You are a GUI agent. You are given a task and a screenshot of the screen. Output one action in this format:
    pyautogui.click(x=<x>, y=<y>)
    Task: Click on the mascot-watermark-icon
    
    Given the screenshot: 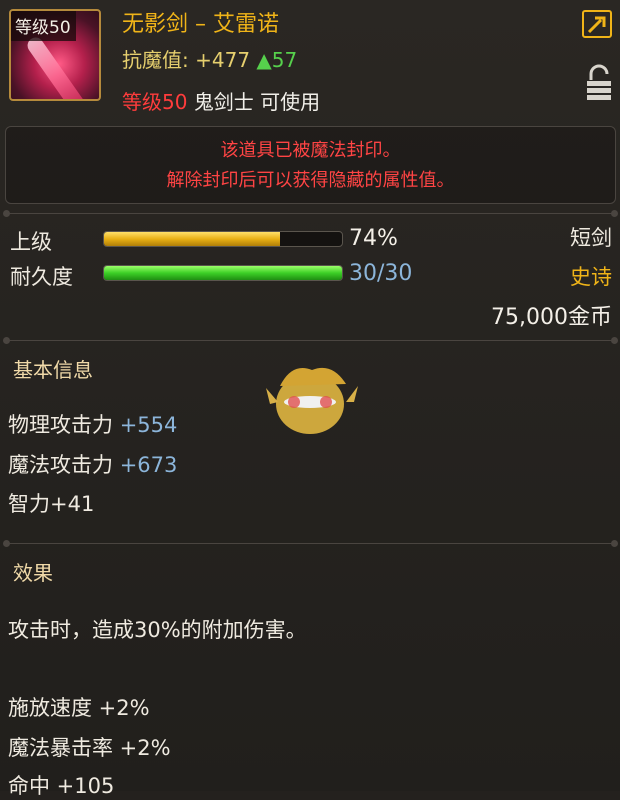 What is the action you would take?
    pyautogui.click(x=312, y=400)
    